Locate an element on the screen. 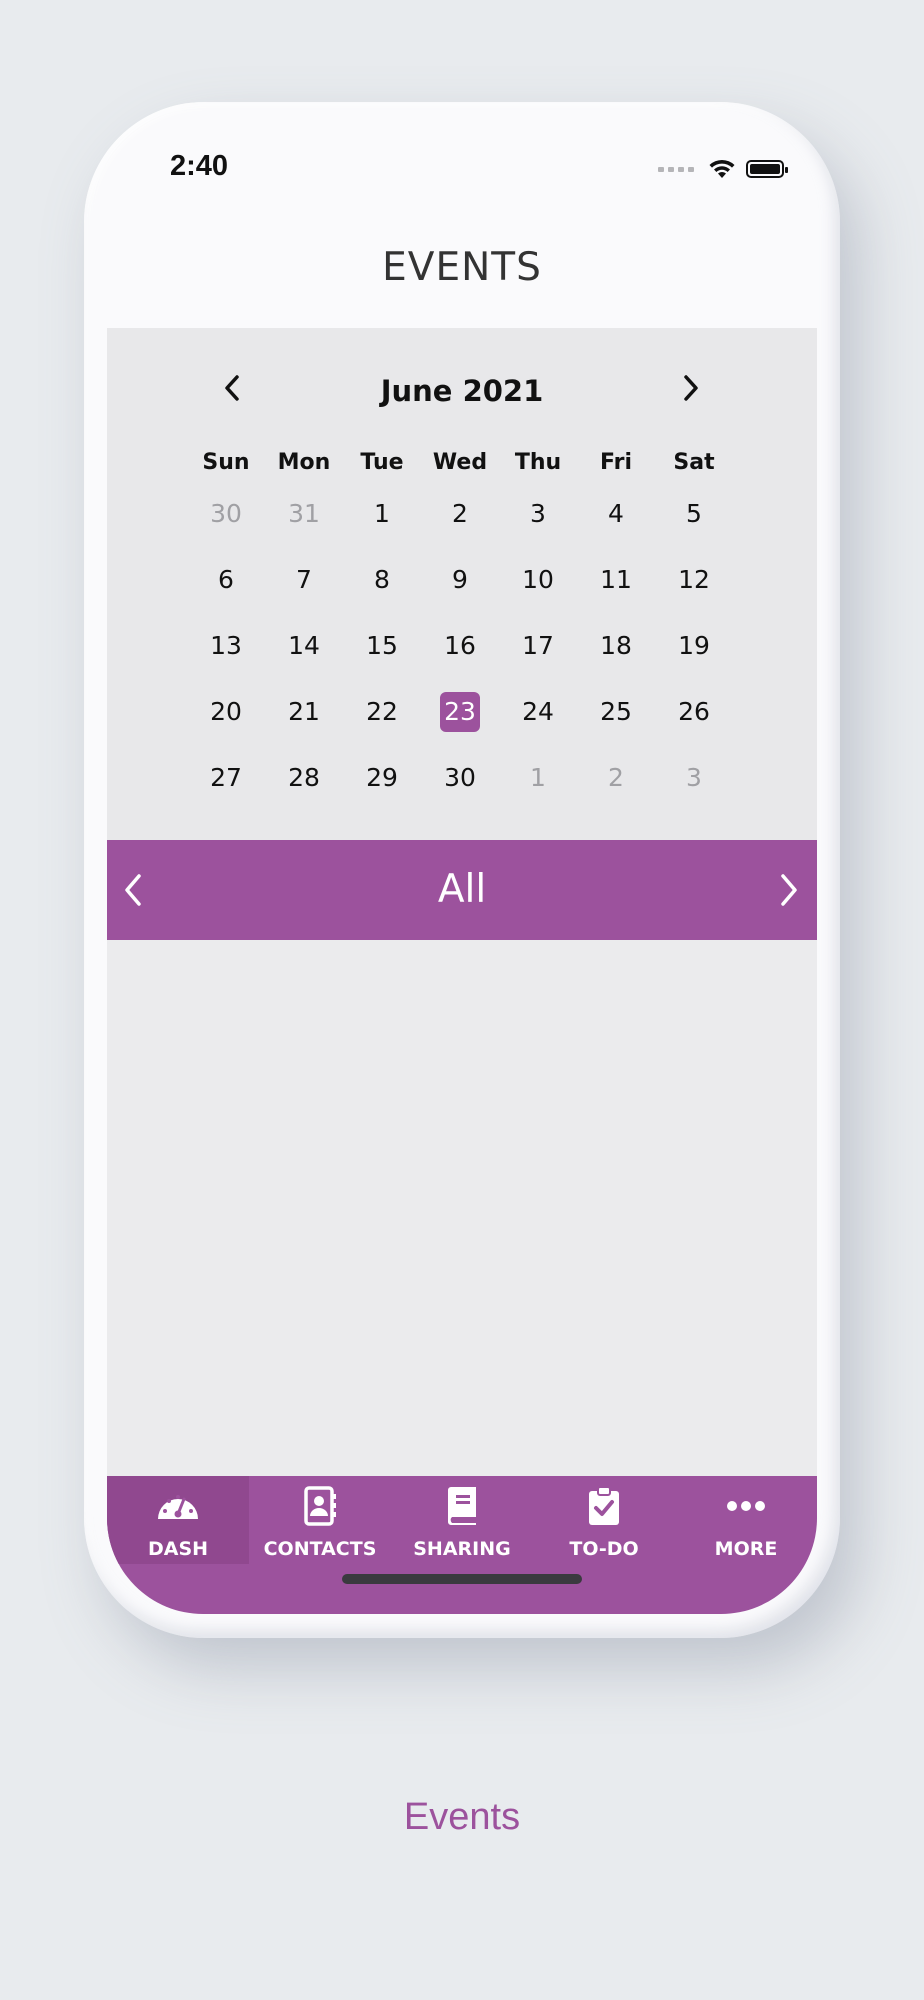 Image resolution: width=924 pixels, height=2000 pixels. calendar-day: 28 is located at coordinates (304, 778).